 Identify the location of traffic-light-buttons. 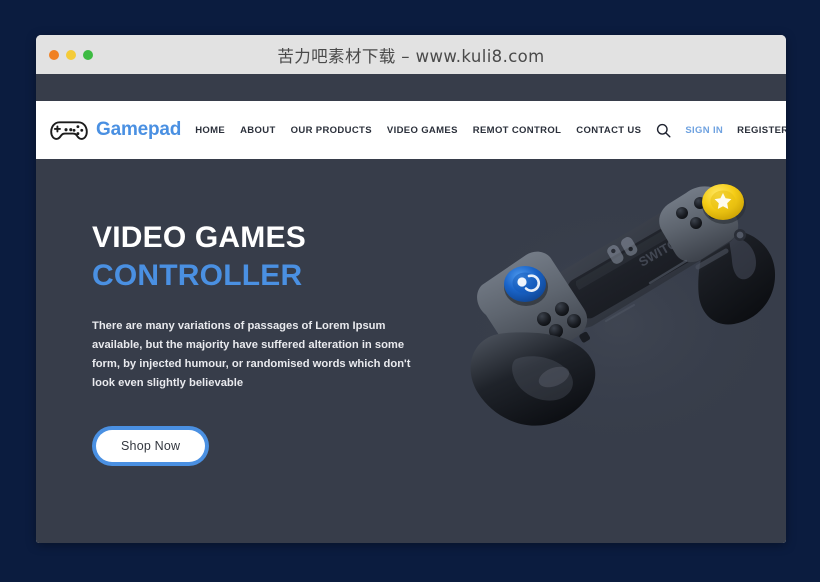
(71, 54).